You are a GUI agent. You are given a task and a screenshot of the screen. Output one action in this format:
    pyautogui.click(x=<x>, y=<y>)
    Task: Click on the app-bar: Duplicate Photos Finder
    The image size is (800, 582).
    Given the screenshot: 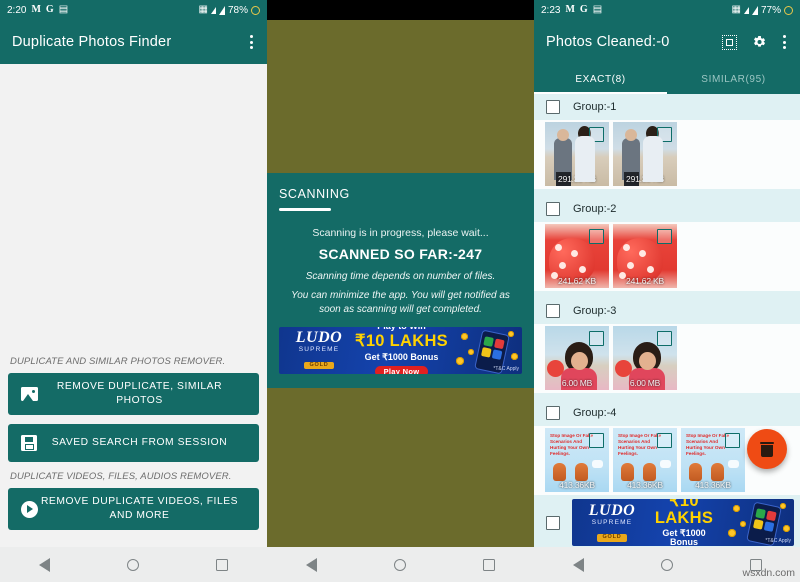 What is the action you would take?
    pyautogui.click(x=133, y=42)
    